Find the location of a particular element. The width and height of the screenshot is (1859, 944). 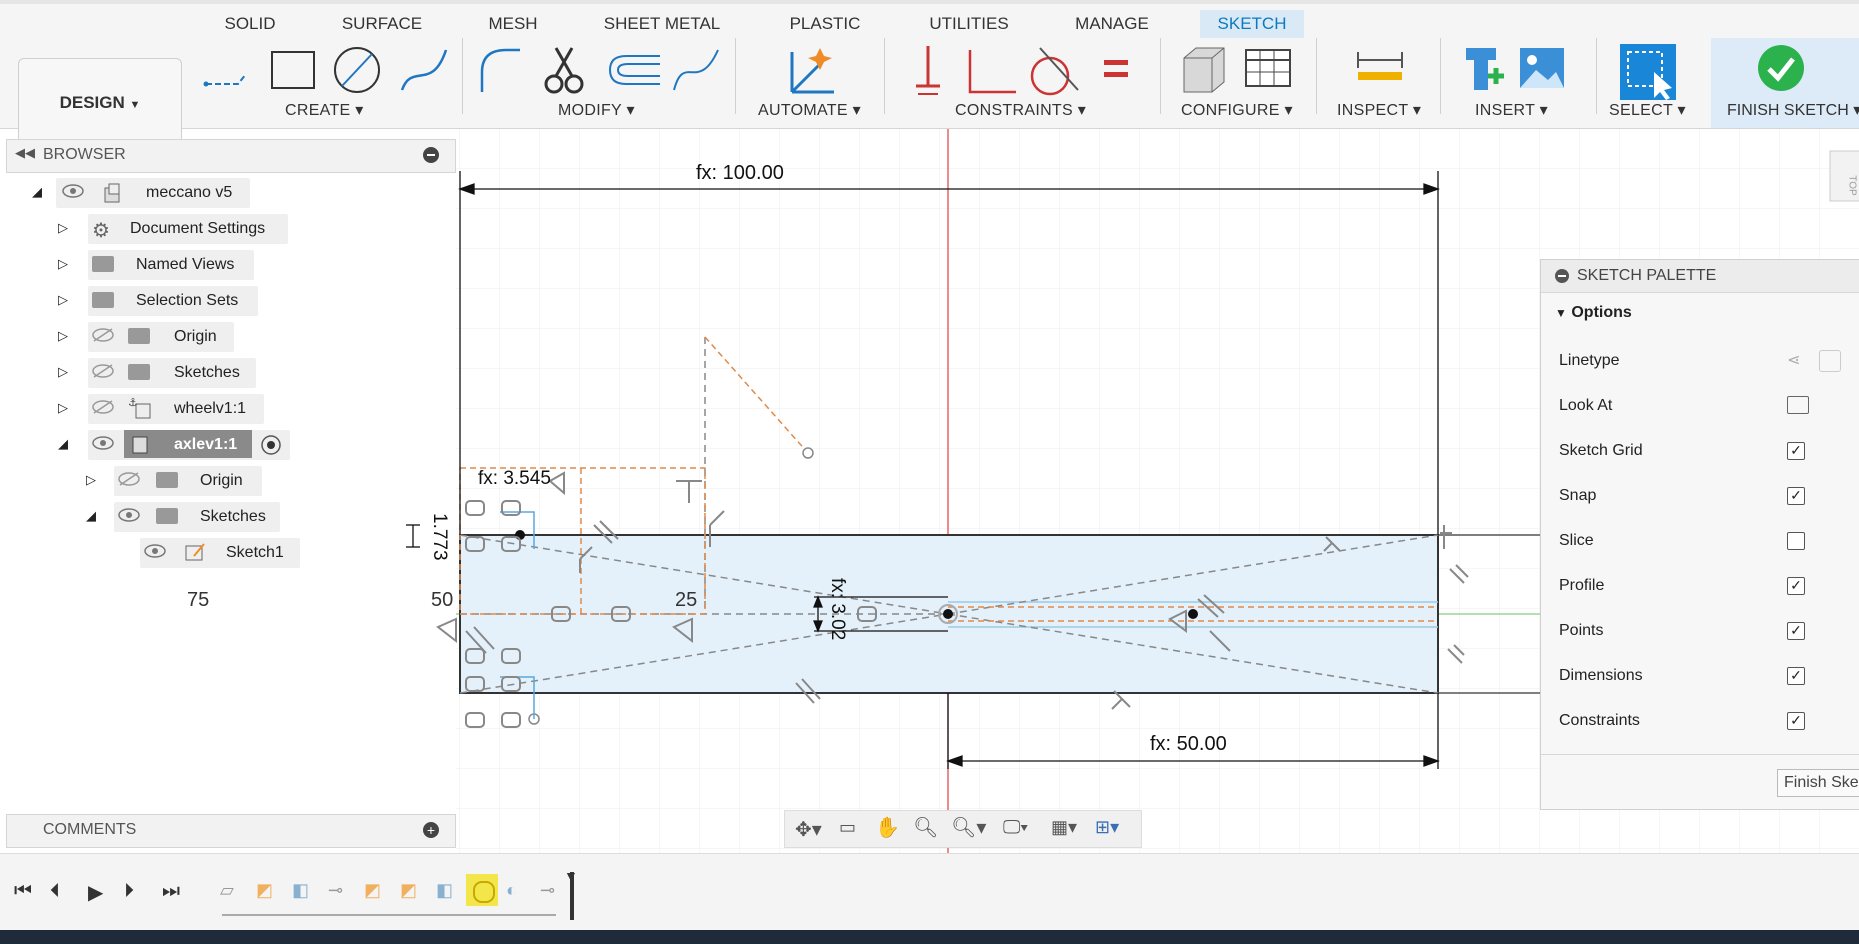

tree-item-meccano: ◢ meccano v5 is located at coordinates (228, 193).